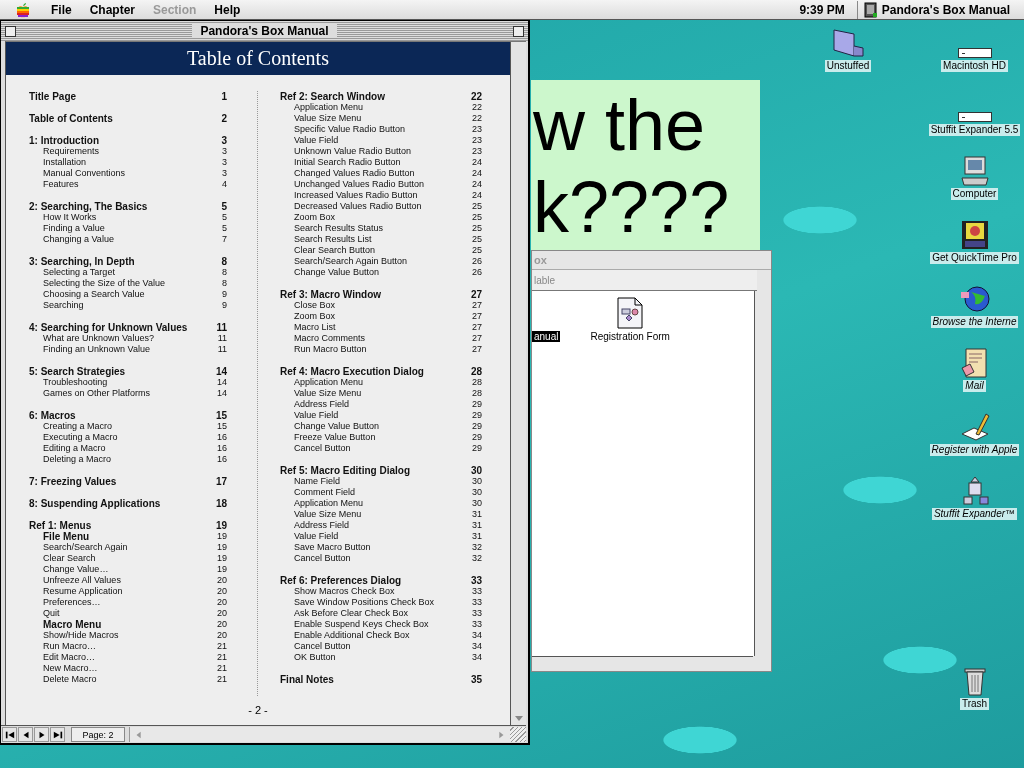 The image size is (1024, 768). What do you see at coordinates (546, 336) in the screenshot?
I see `file-name: anual` at bounding box center [546, 336].